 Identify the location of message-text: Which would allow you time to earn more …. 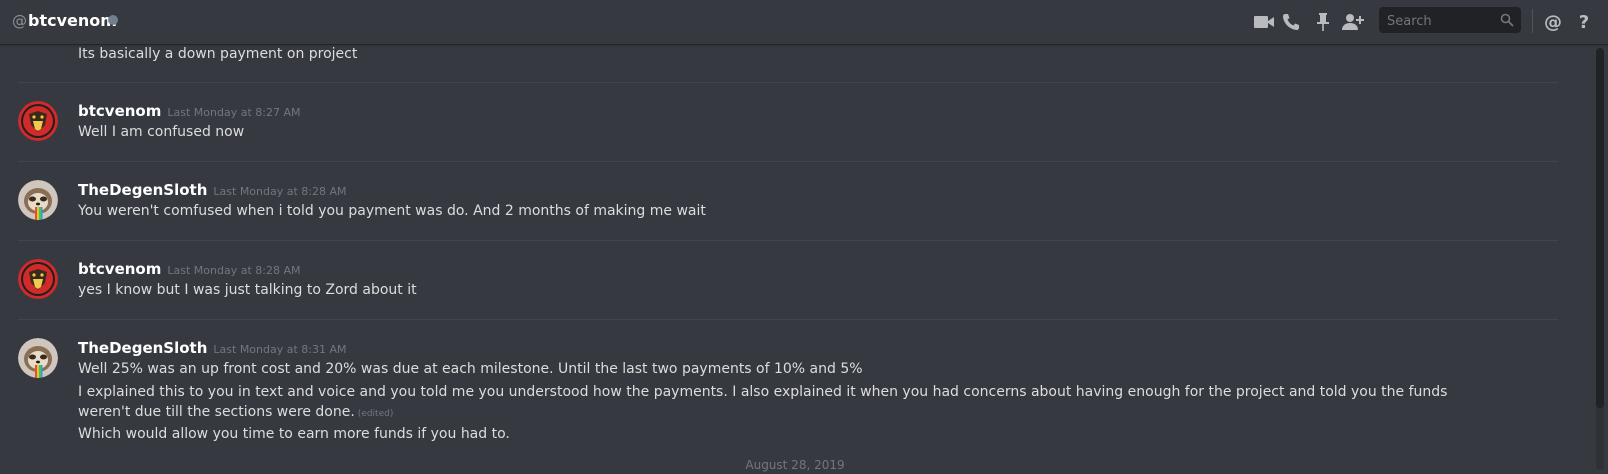
(294, 434).